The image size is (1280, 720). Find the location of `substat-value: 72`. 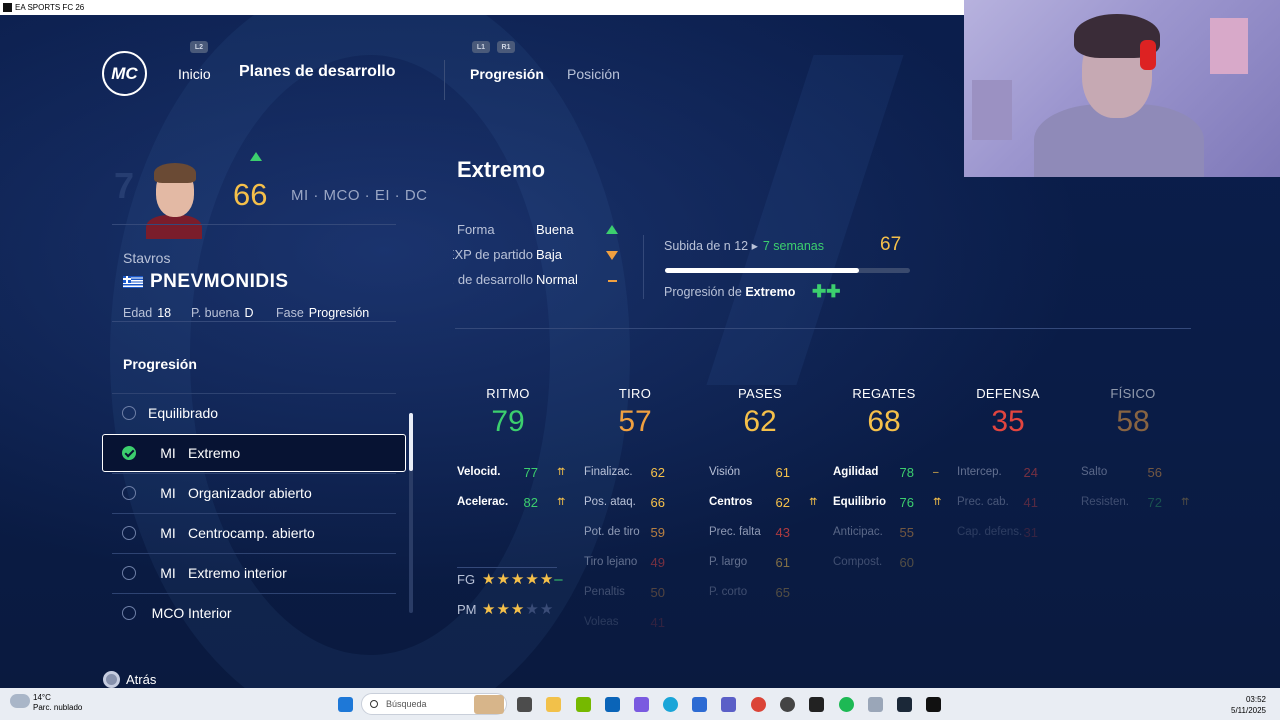

substat-value: 72 is located at coordinates (1154, 502).